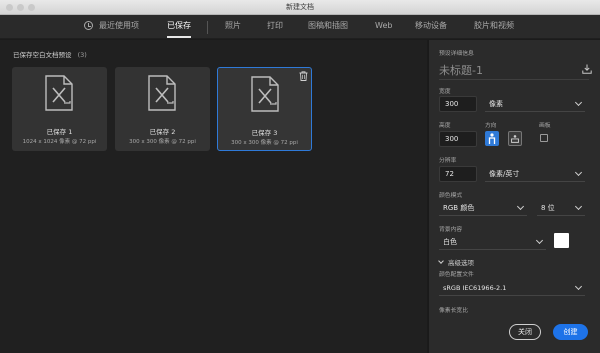 Image resolution: width=600 pixels, height=353 pixels. I want to click on tab-saved: 已保存, so click(179, 27).